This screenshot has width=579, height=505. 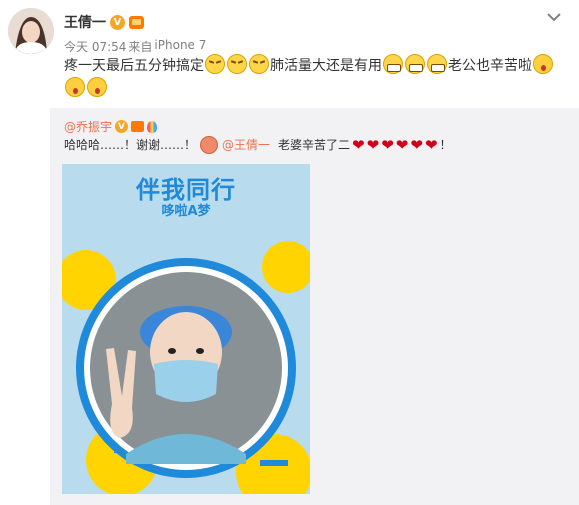 I want to click on source-prefix: 来自, so click(x=140, y=47).